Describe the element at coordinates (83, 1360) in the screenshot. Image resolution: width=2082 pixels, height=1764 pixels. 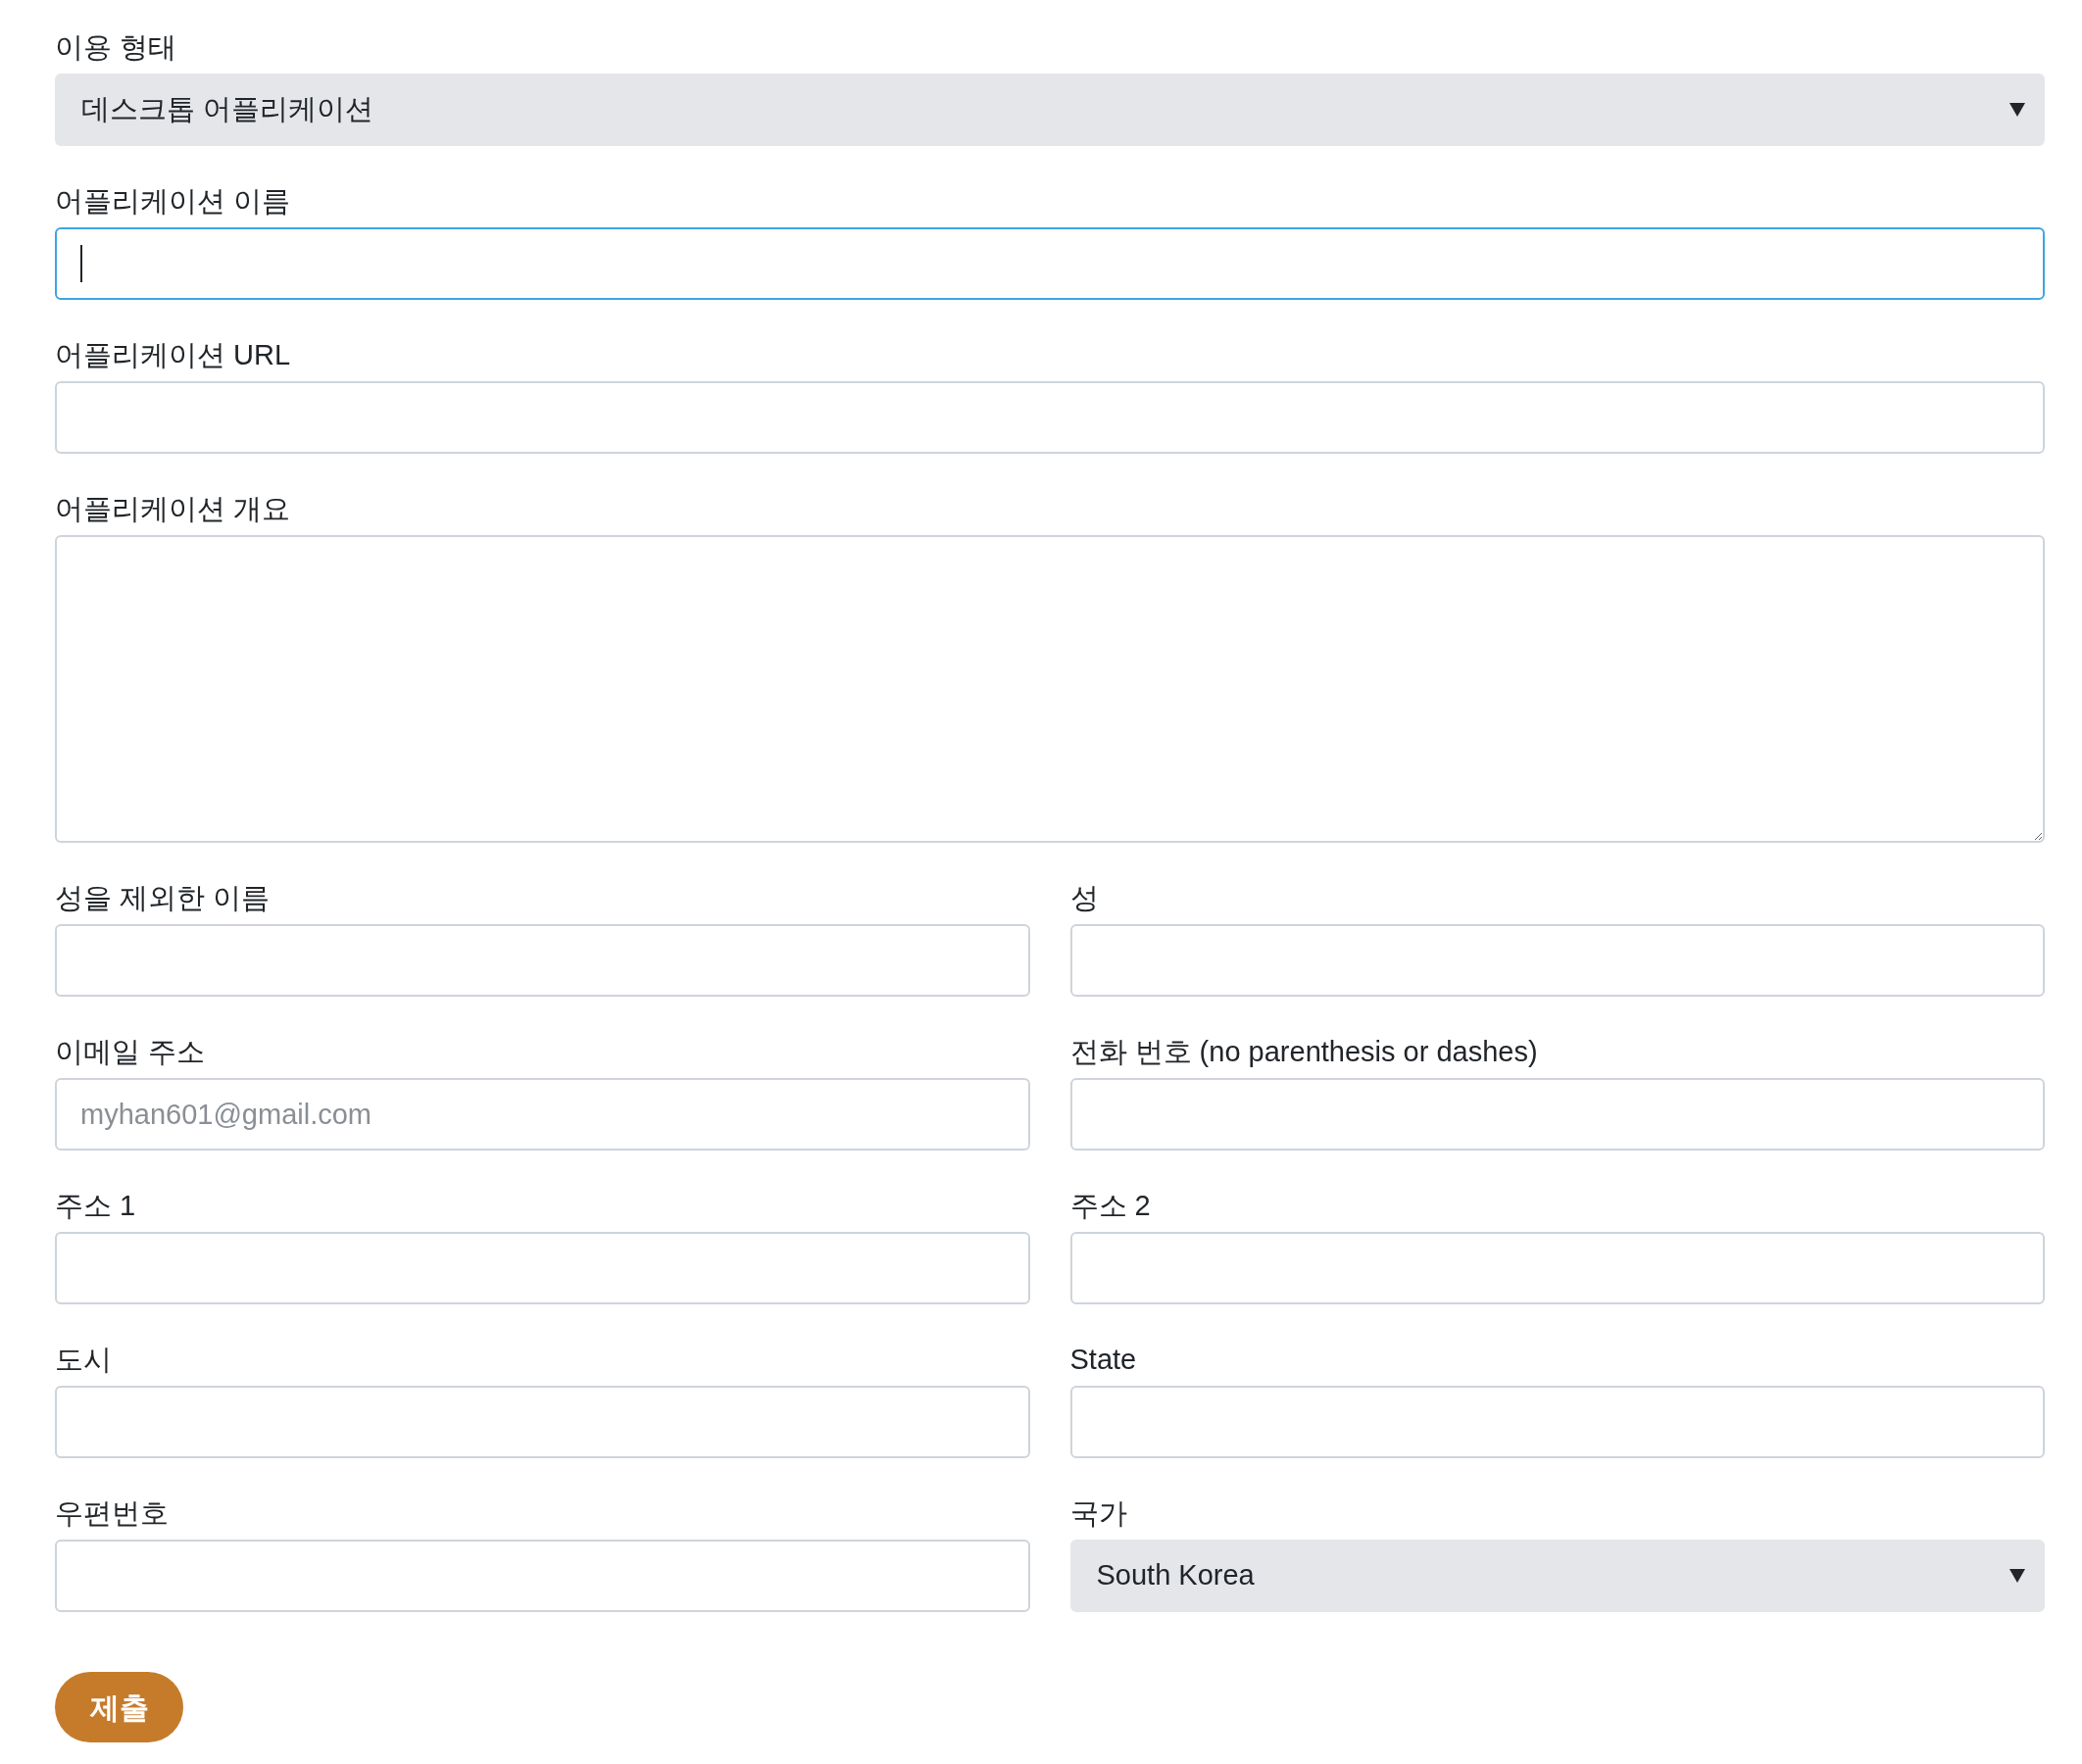
I see `field-label: 도시` at that location.